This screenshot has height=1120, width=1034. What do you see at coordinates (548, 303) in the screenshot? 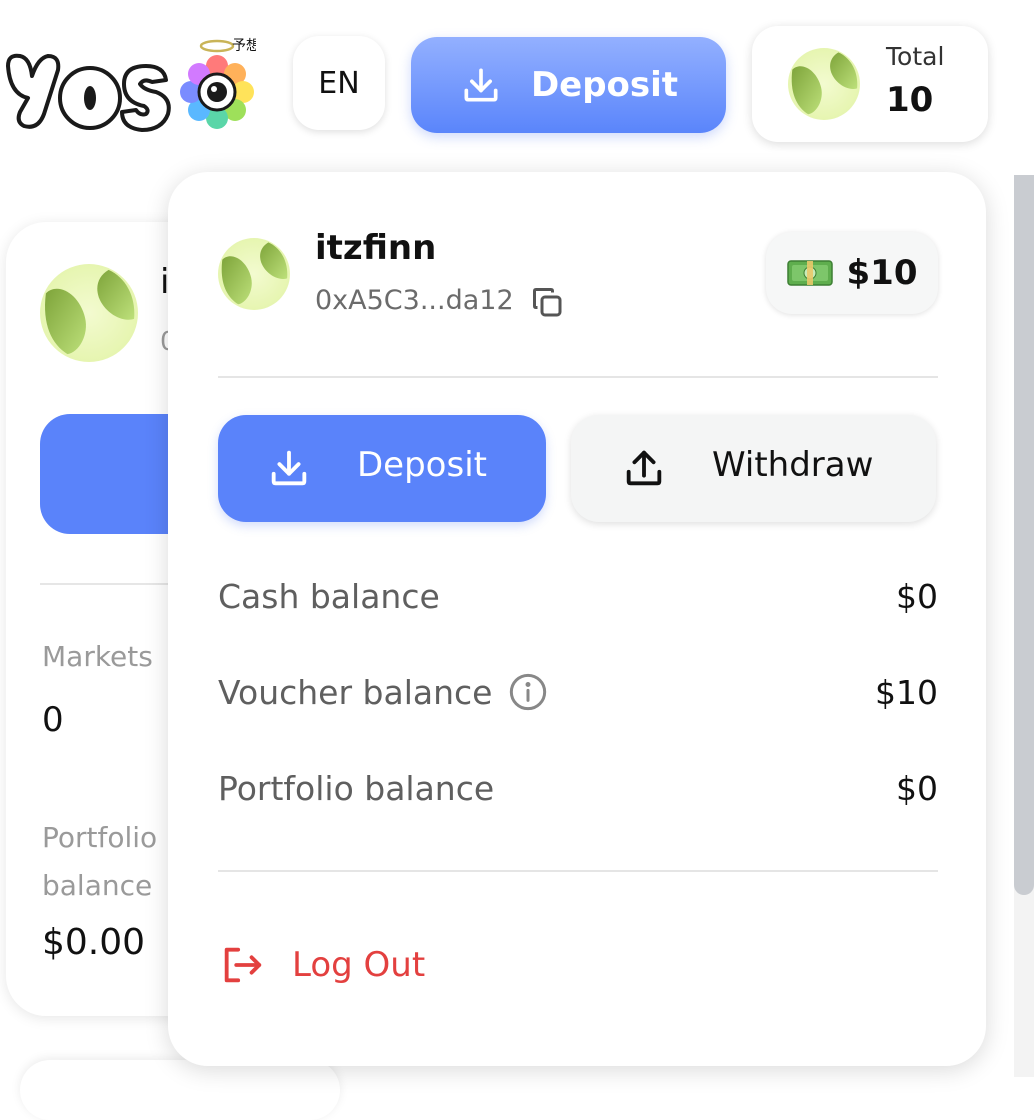
I see `copy-icon` at bounding box center [548, 303].